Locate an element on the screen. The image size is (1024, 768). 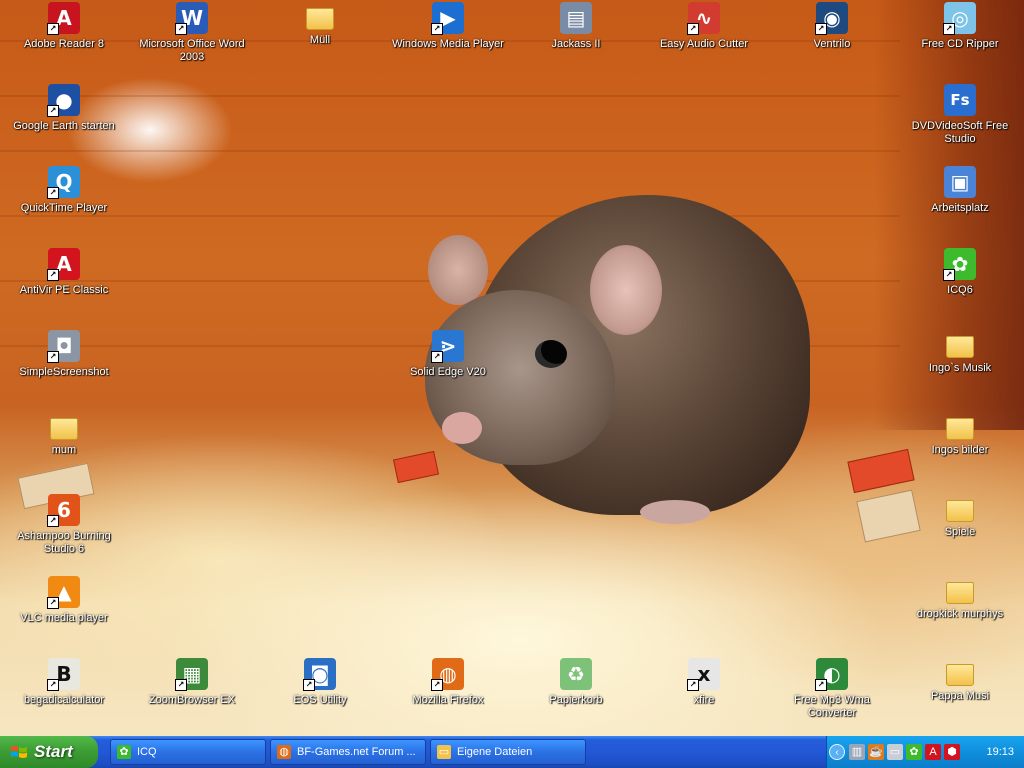
desktop-icon: Ingo`s Musik is located at coordinates (960, 363).